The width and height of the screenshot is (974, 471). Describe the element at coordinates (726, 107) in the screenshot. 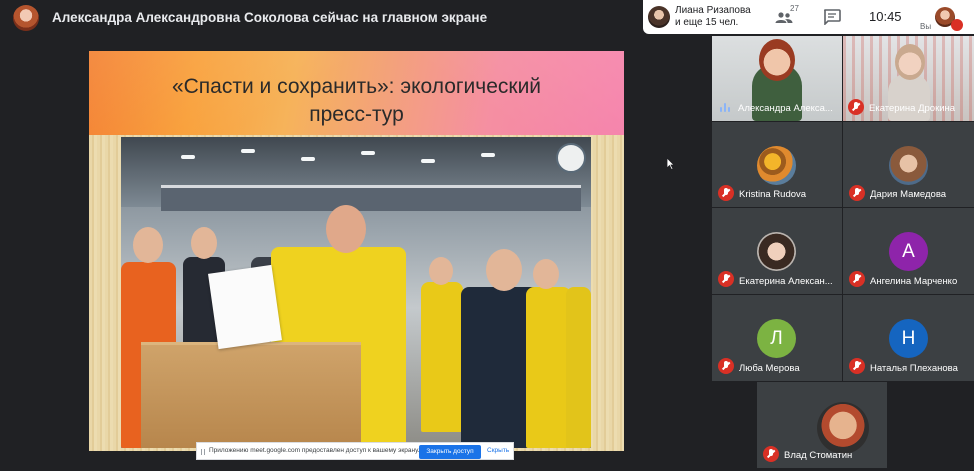

I see `audio-level-icon` at that location.